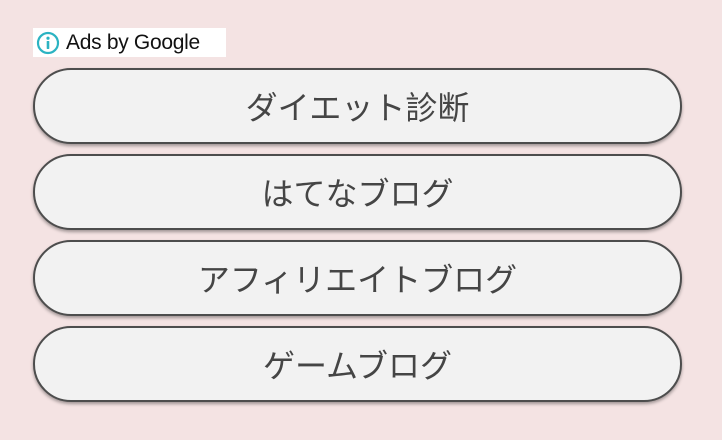 This screenshot has height=440, width=722. I want to click on ad-link-label: ゲームブログ, so click(357, 366).